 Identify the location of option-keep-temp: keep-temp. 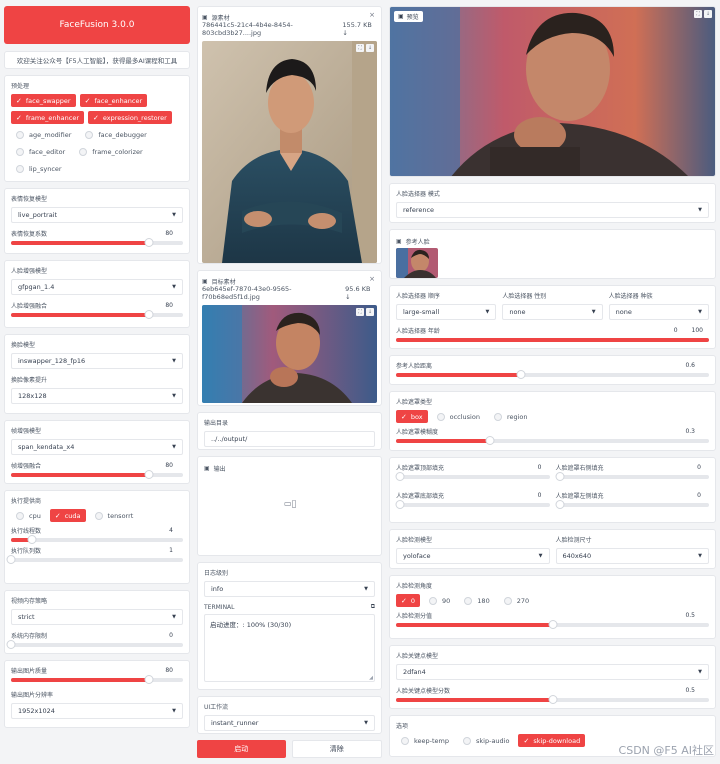
(425, 740).